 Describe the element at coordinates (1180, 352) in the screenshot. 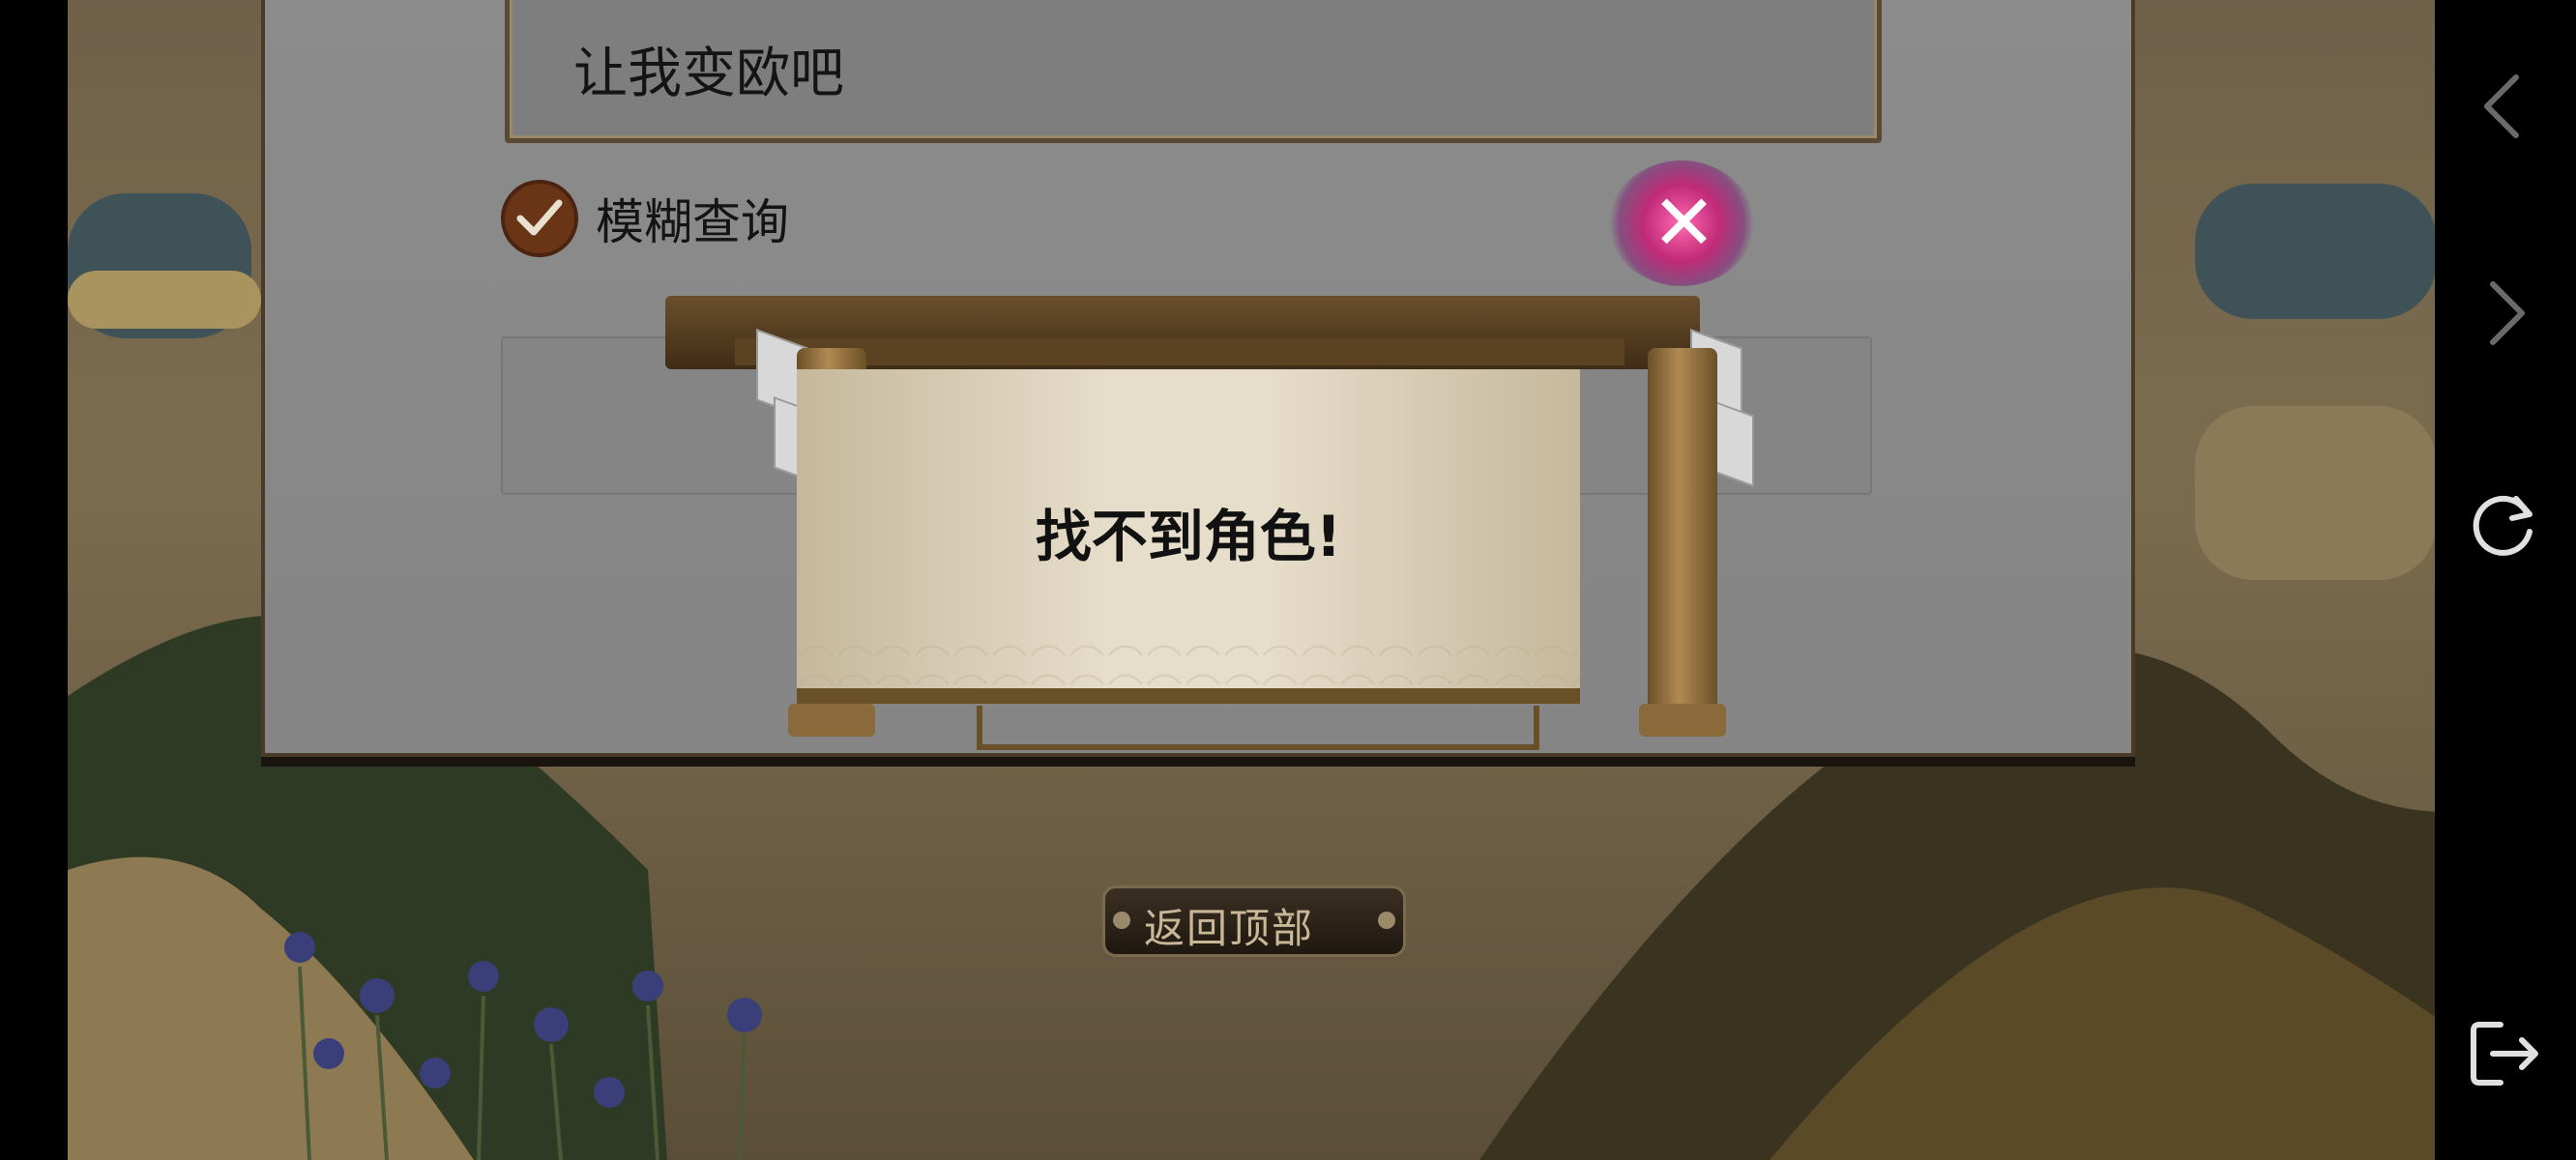

I see `torii-lower-beam` at that location.